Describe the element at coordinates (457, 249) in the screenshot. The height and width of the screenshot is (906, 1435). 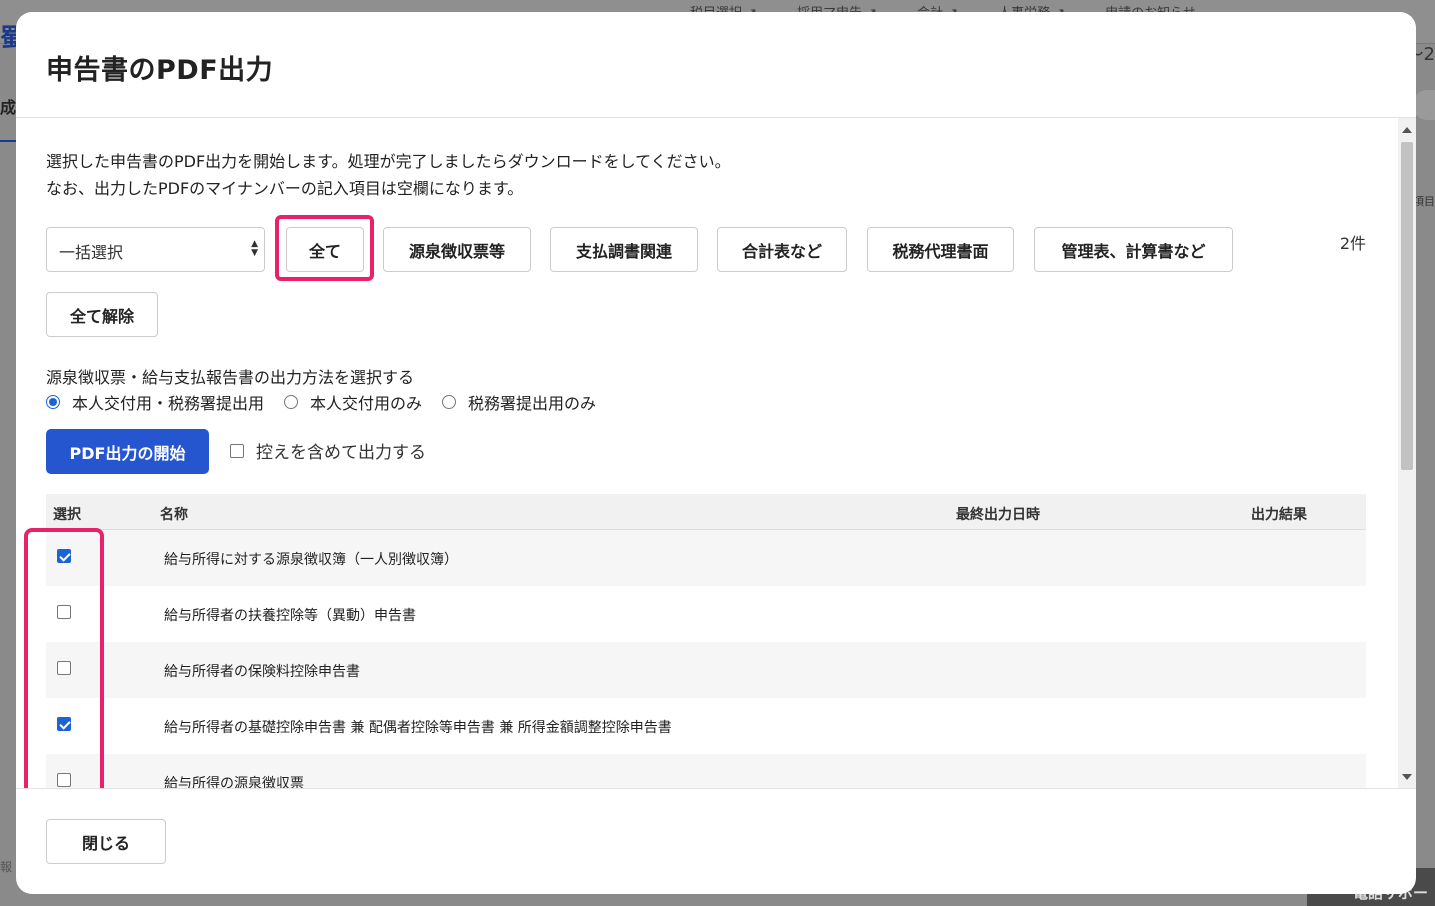
I see `filter-withholding-button: 源泉徴収票等` at that location.